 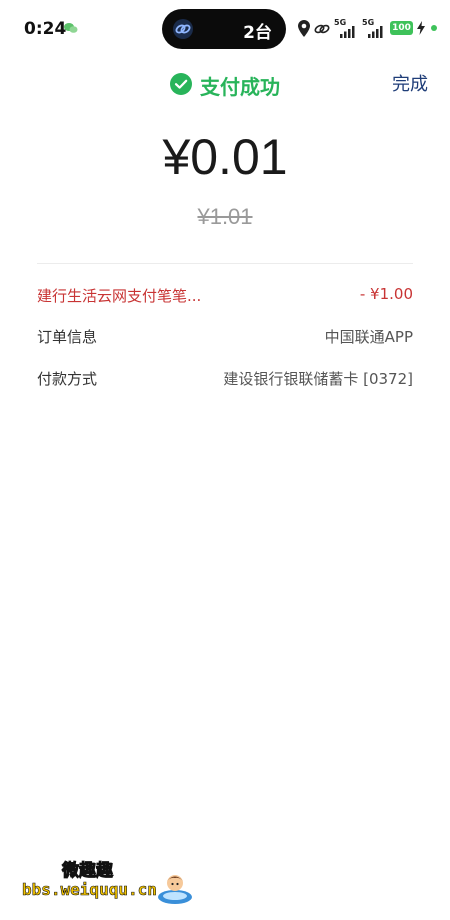 I want to click on status-bar: 0:24 2台 5G 5G 100, so click(x=225, y=29).